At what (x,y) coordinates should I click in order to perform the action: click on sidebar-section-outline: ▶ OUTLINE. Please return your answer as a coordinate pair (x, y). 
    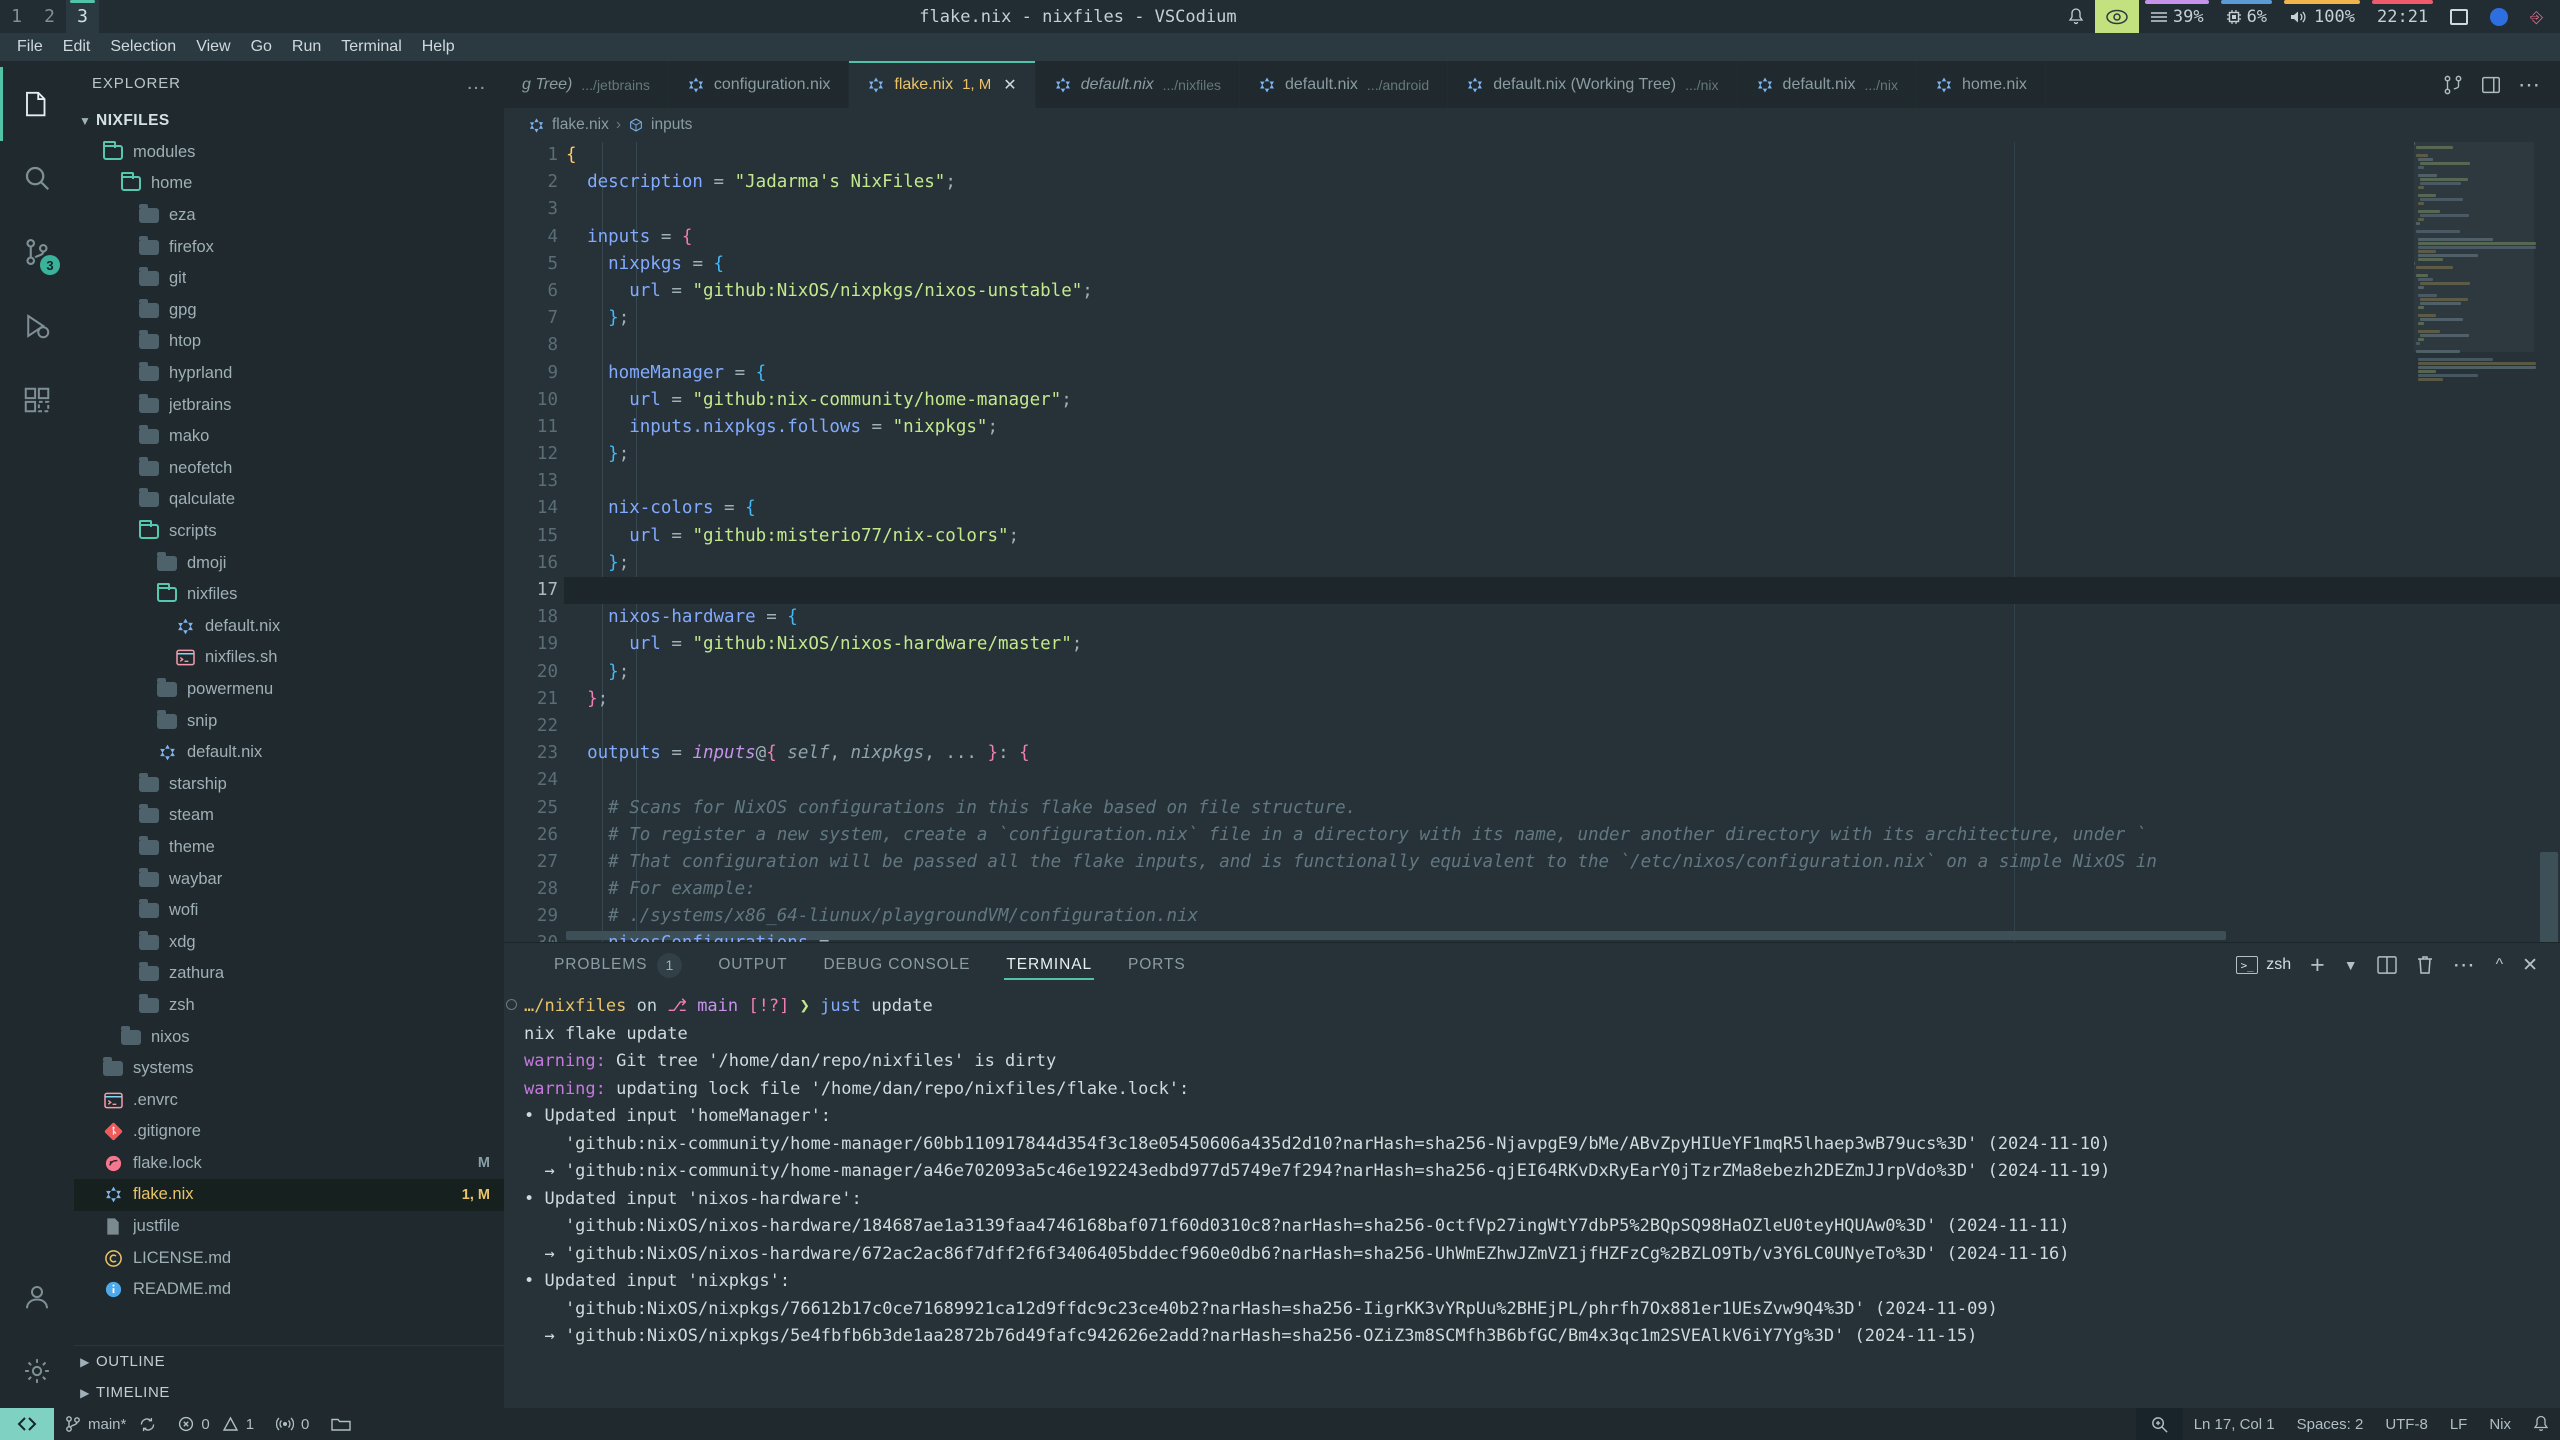
    Looking at the image, I should click on (289, 1361).